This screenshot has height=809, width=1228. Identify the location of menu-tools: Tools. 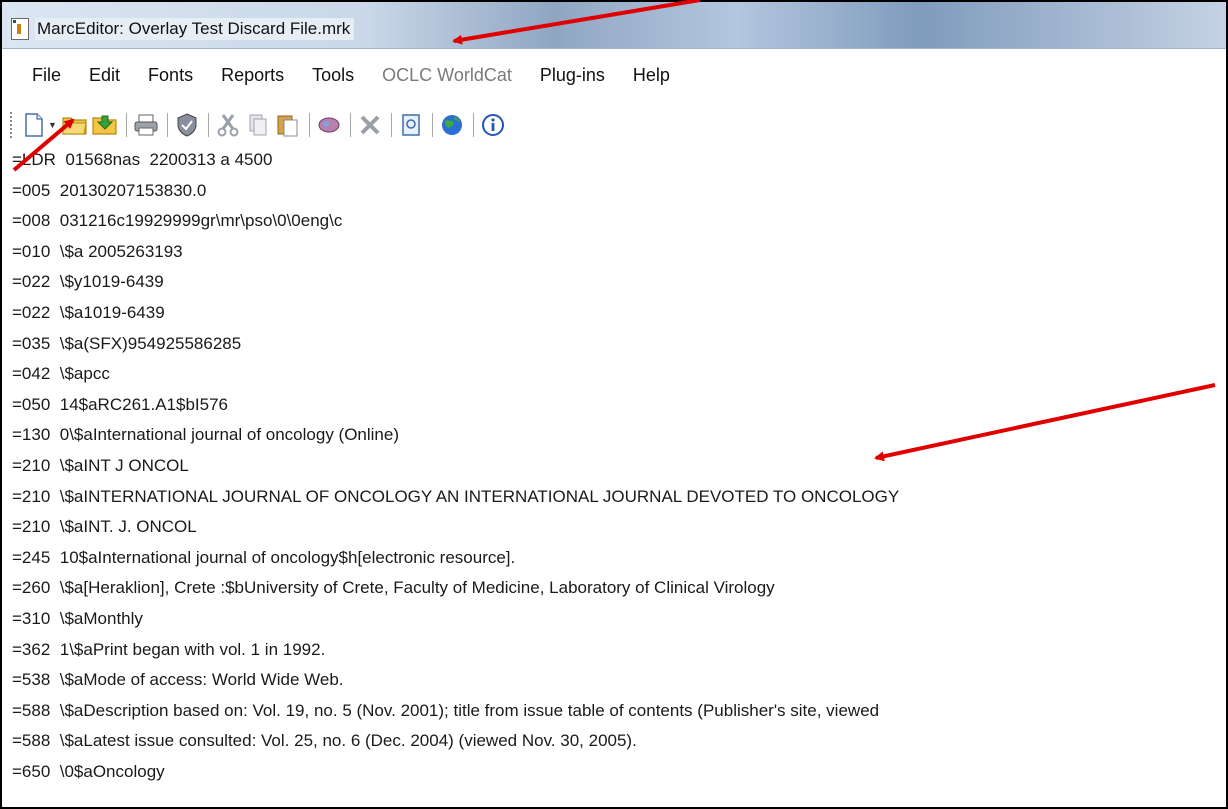
(333, 75).